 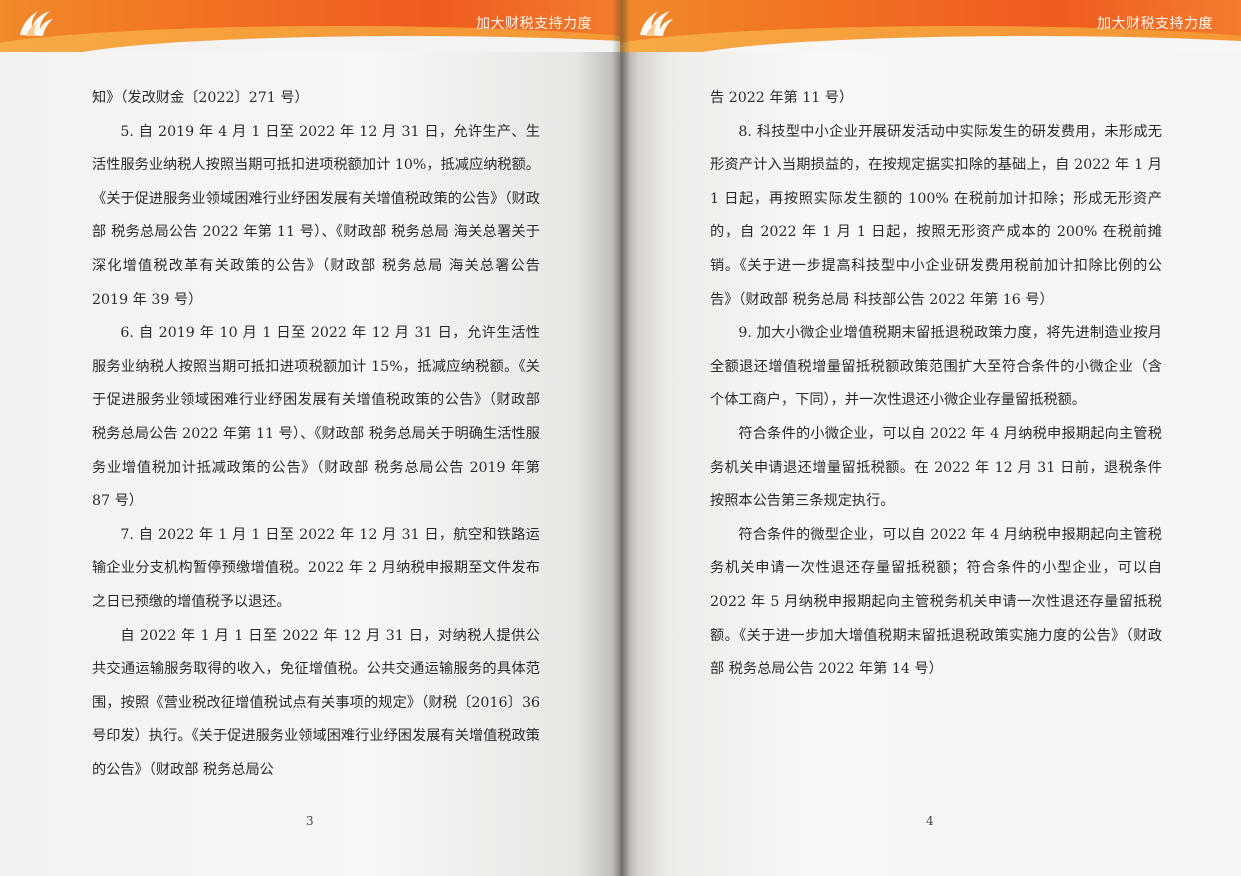 I want to click on page-number-left: 3, so click(x=310, y=821).